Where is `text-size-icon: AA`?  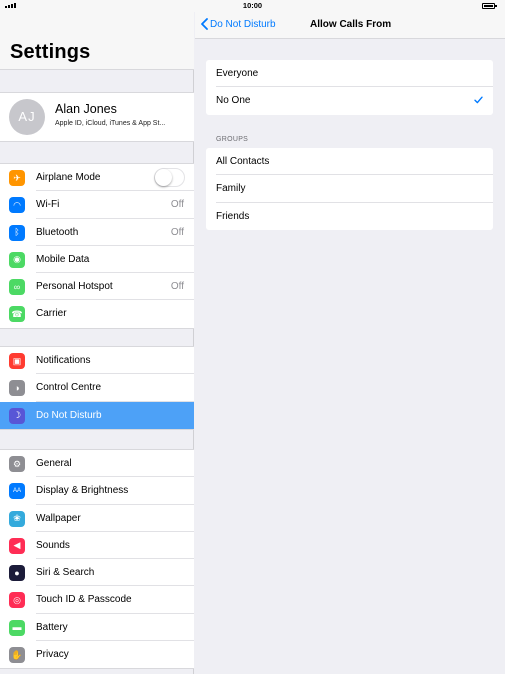
text-size-icon: AA is located at coordinates (17, 491).